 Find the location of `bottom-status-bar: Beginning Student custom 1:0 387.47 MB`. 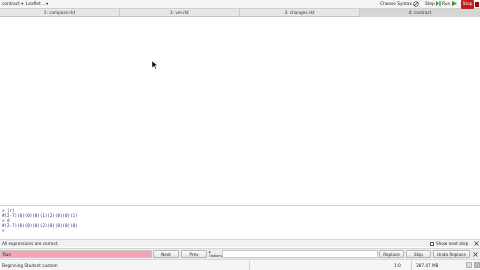

bottom-status-bar: Beginning Student custom 1:0 387.47 MB is located at coordinates (240, 264).